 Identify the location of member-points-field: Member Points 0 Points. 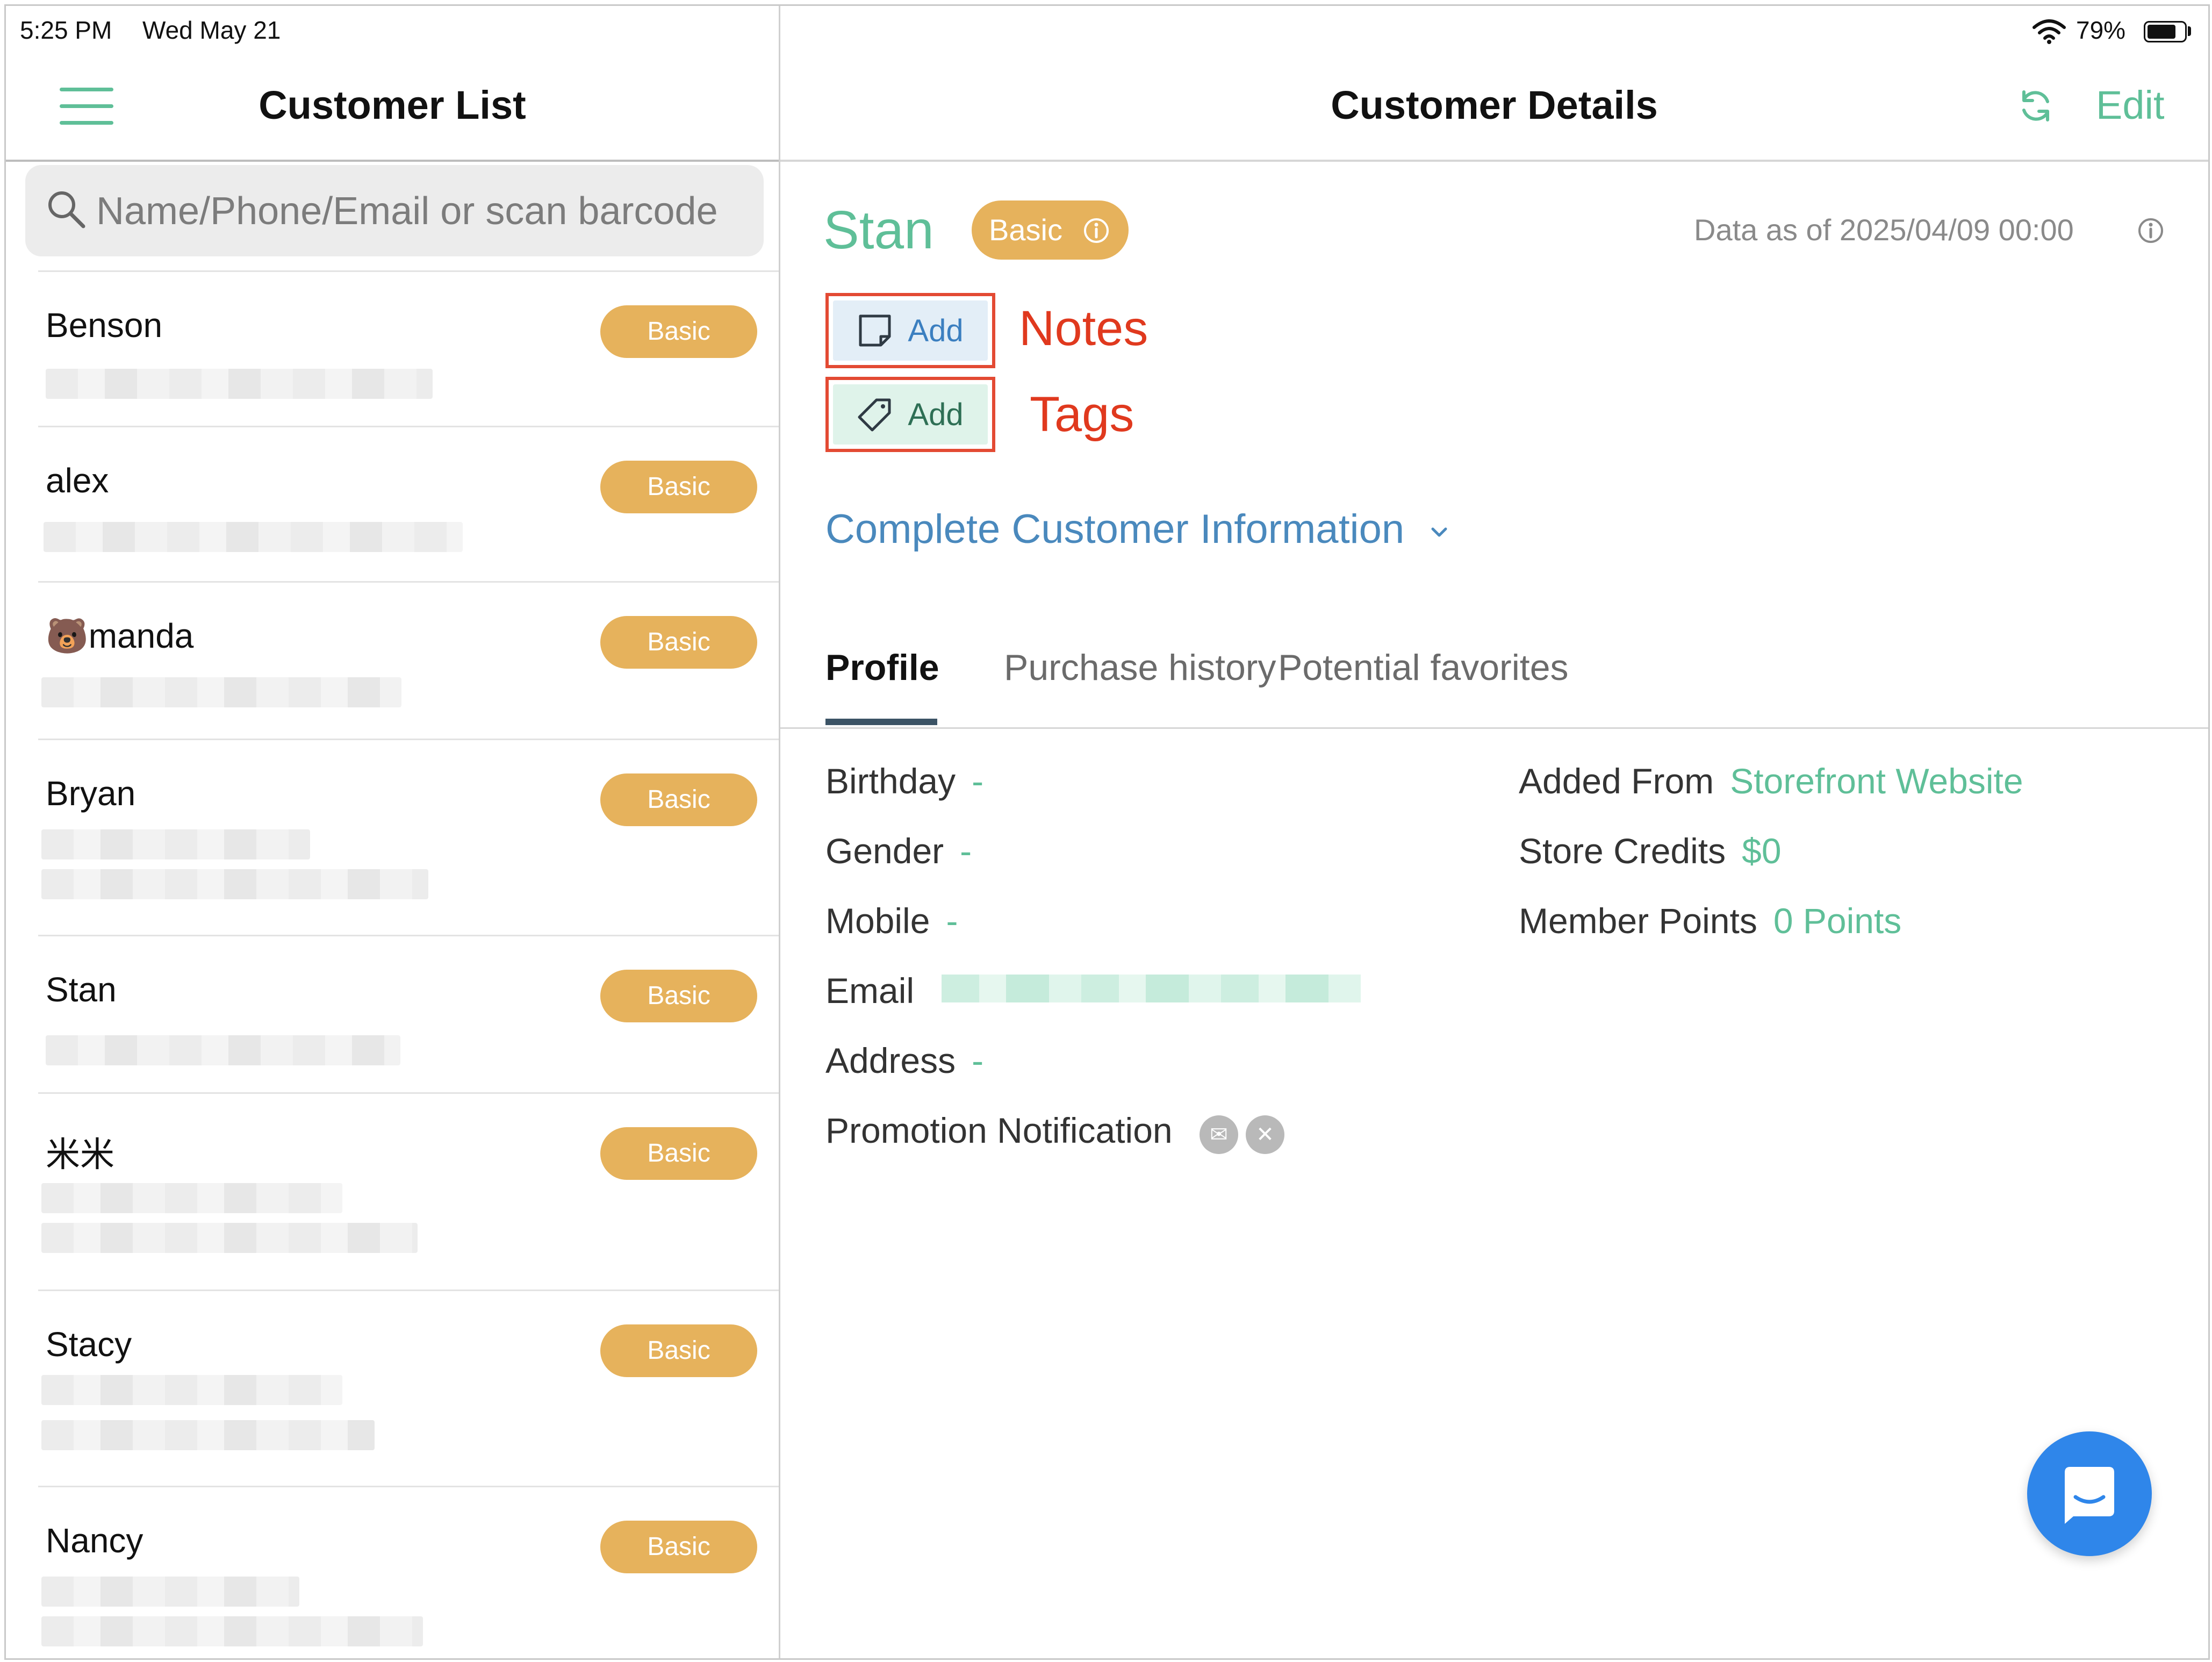
(1710, 920).